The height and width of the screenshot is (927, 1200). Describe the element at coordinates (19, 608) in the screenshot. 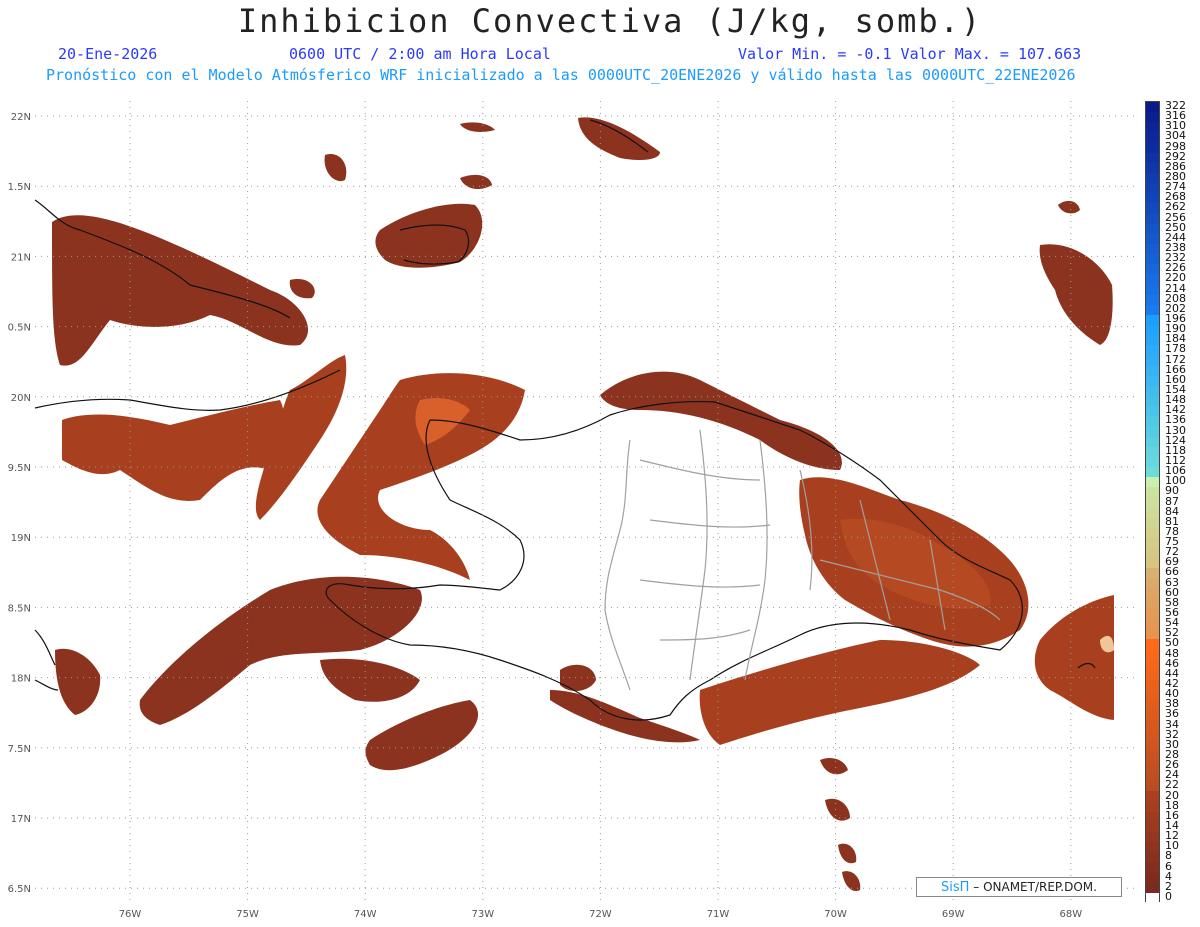

I see `lat-label: 8.5N` at that location.